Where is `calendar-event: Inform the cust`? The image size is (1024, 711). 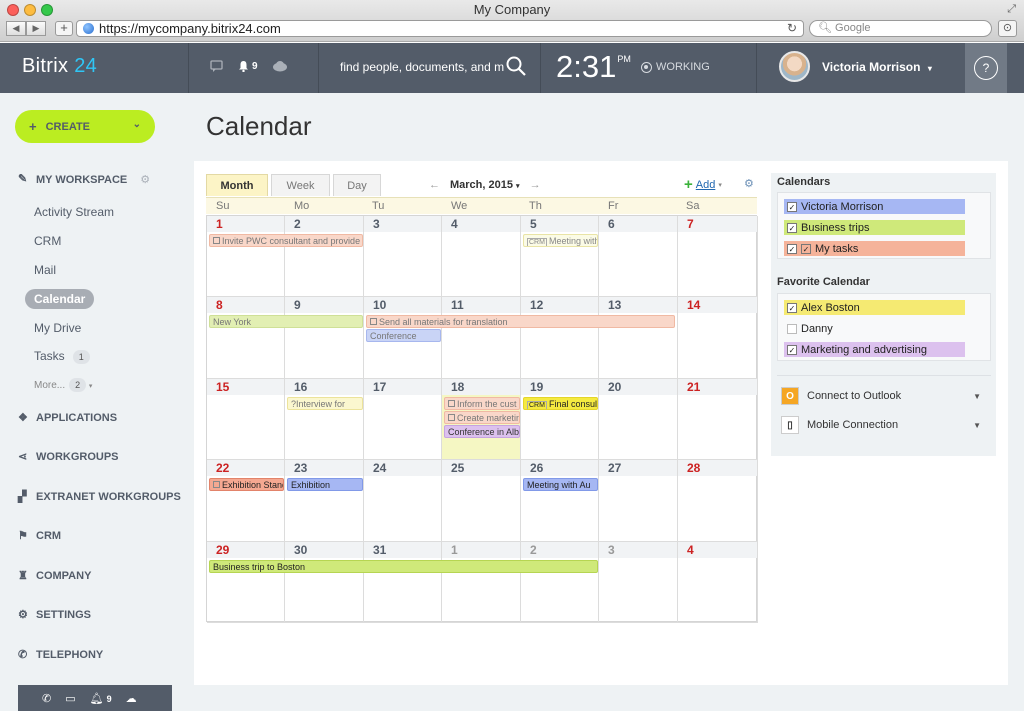
calendar-event: Inform the cust is located at coordinates (482, 403).